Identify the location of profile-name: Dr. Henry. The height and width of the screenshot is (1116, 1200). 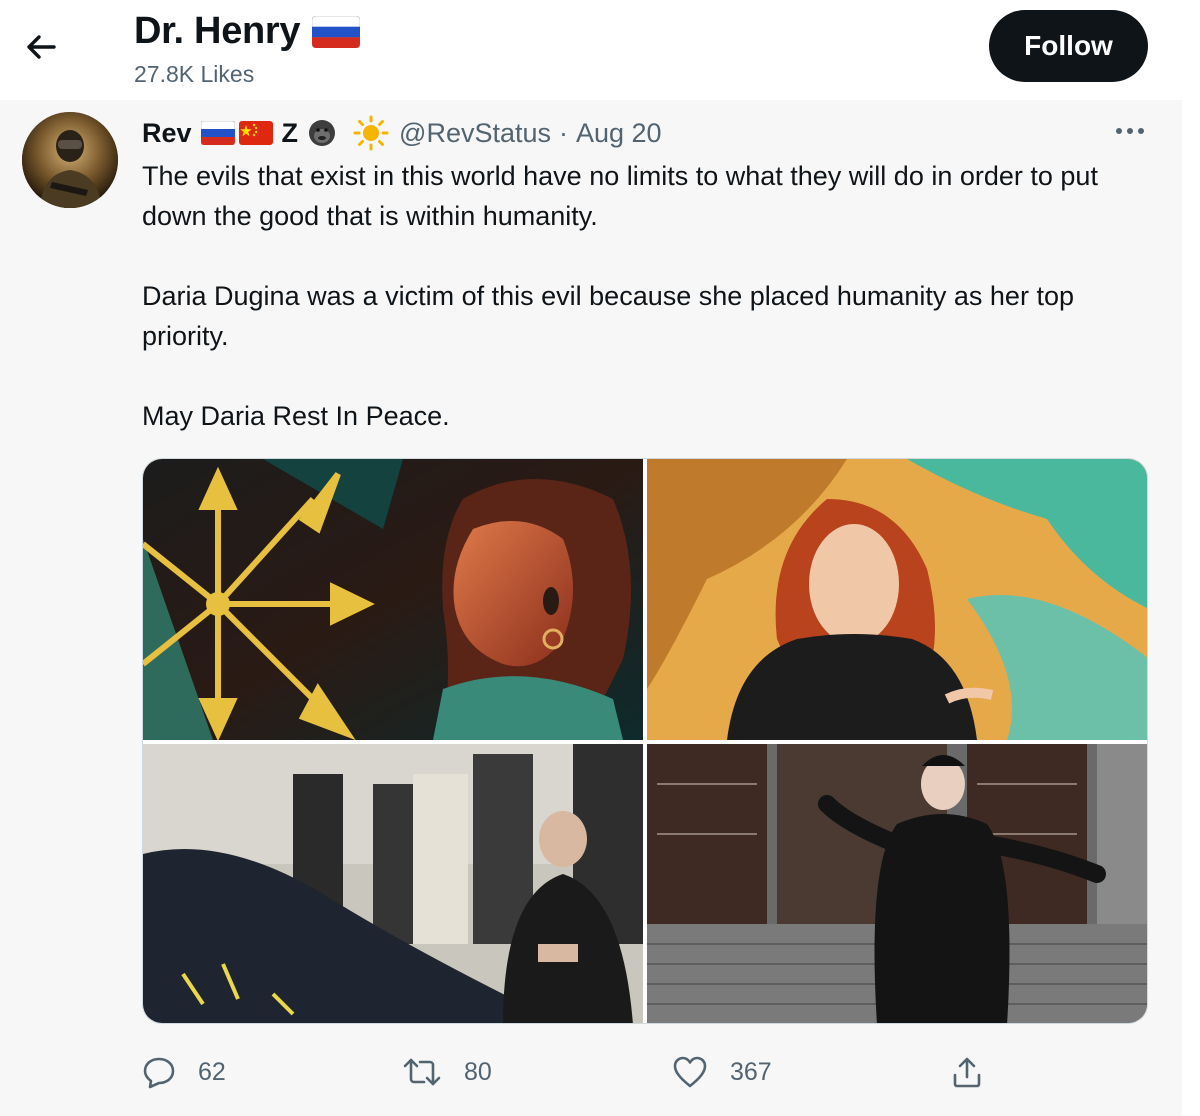
(217, 31).